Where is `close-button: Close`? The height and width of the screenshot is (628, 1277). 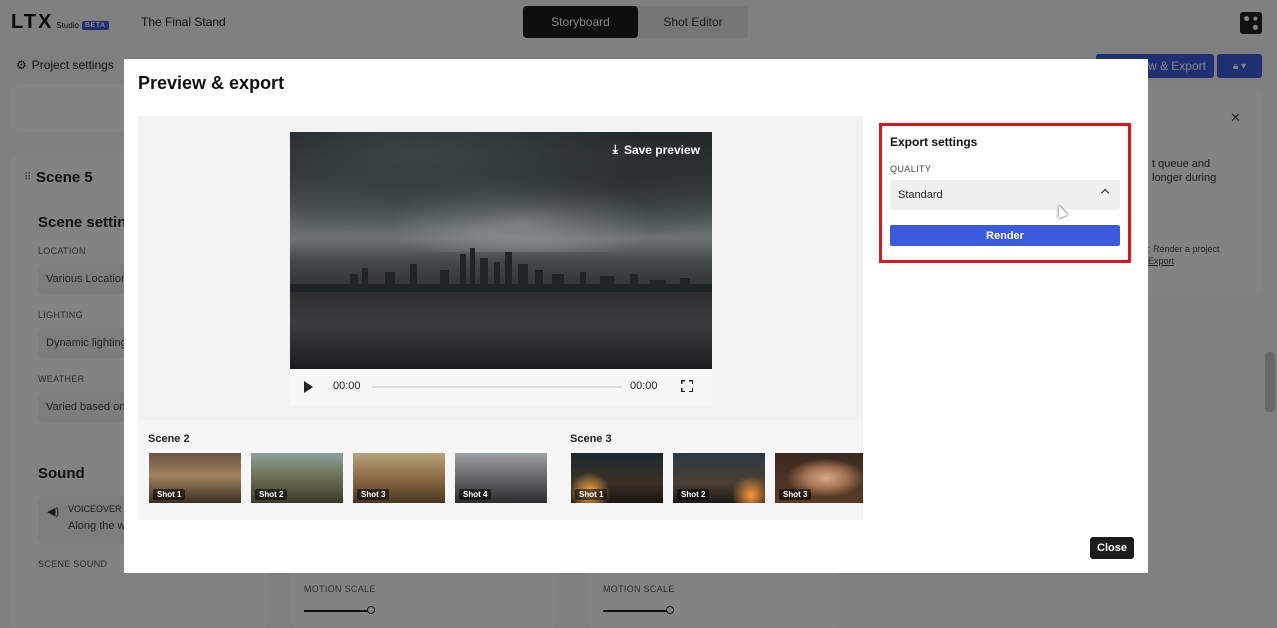 close-button: Close is located at coordinates (1112, 548).